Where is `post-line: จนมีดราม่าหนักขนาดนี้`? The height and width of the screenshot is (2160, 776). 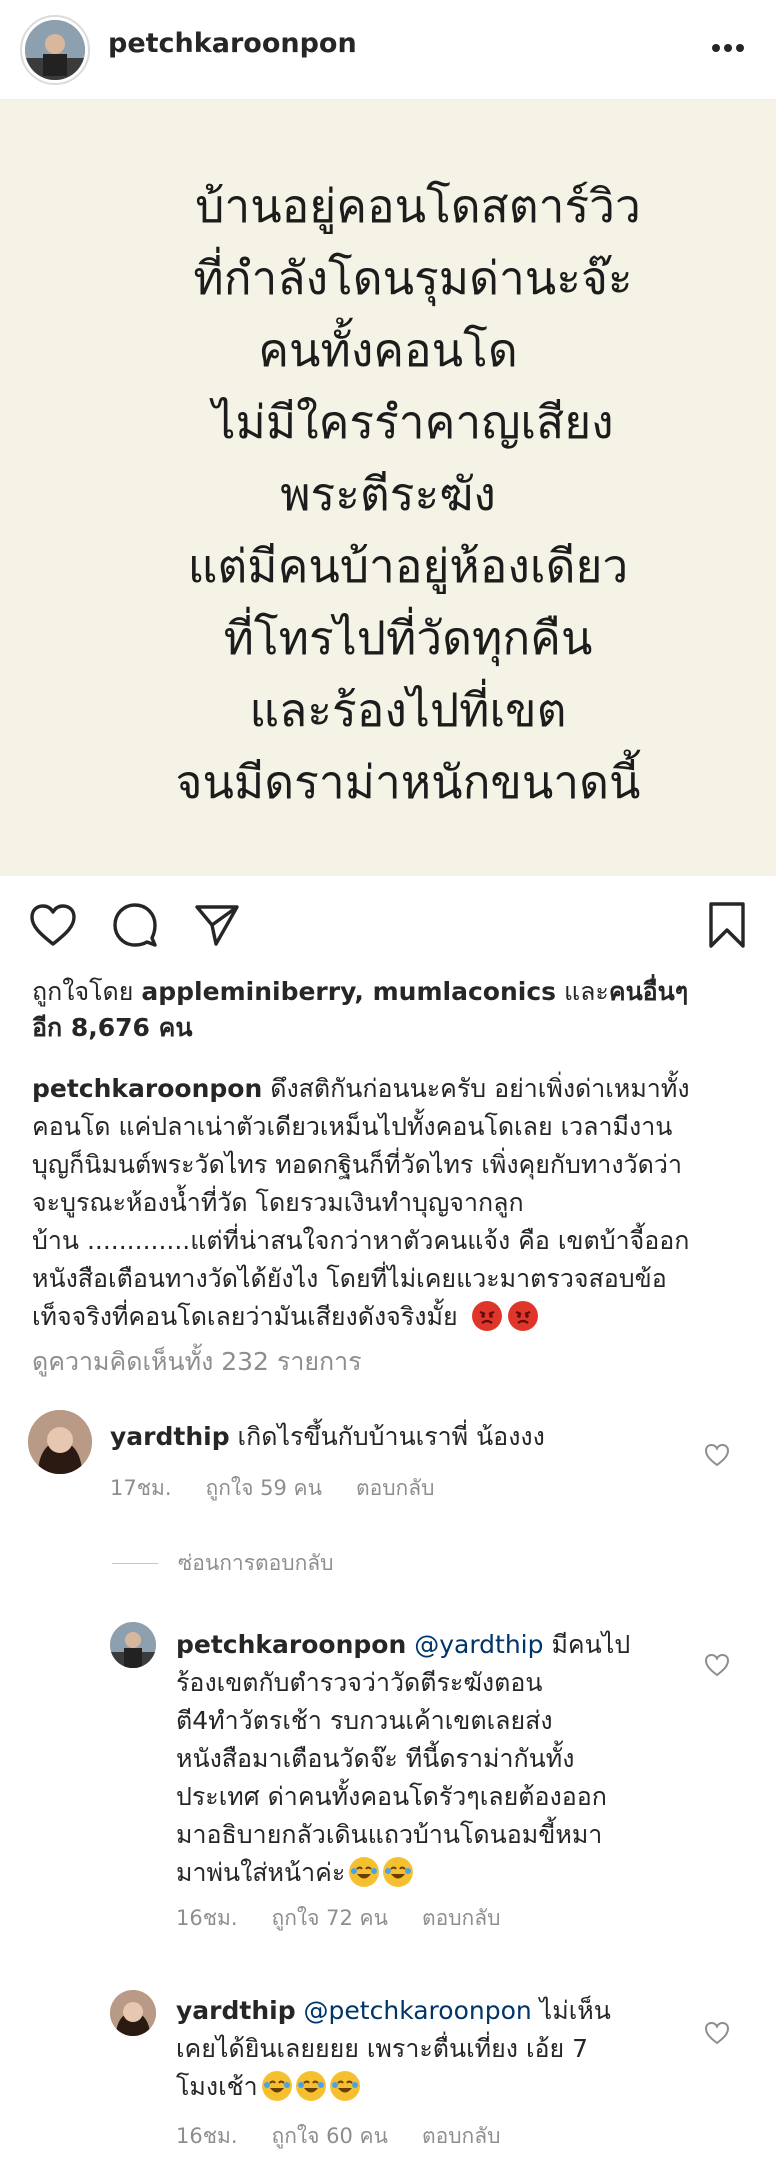
post-line: จนมีดราม่าหนักขนาดนี้ is located at coordinates (408, 782).